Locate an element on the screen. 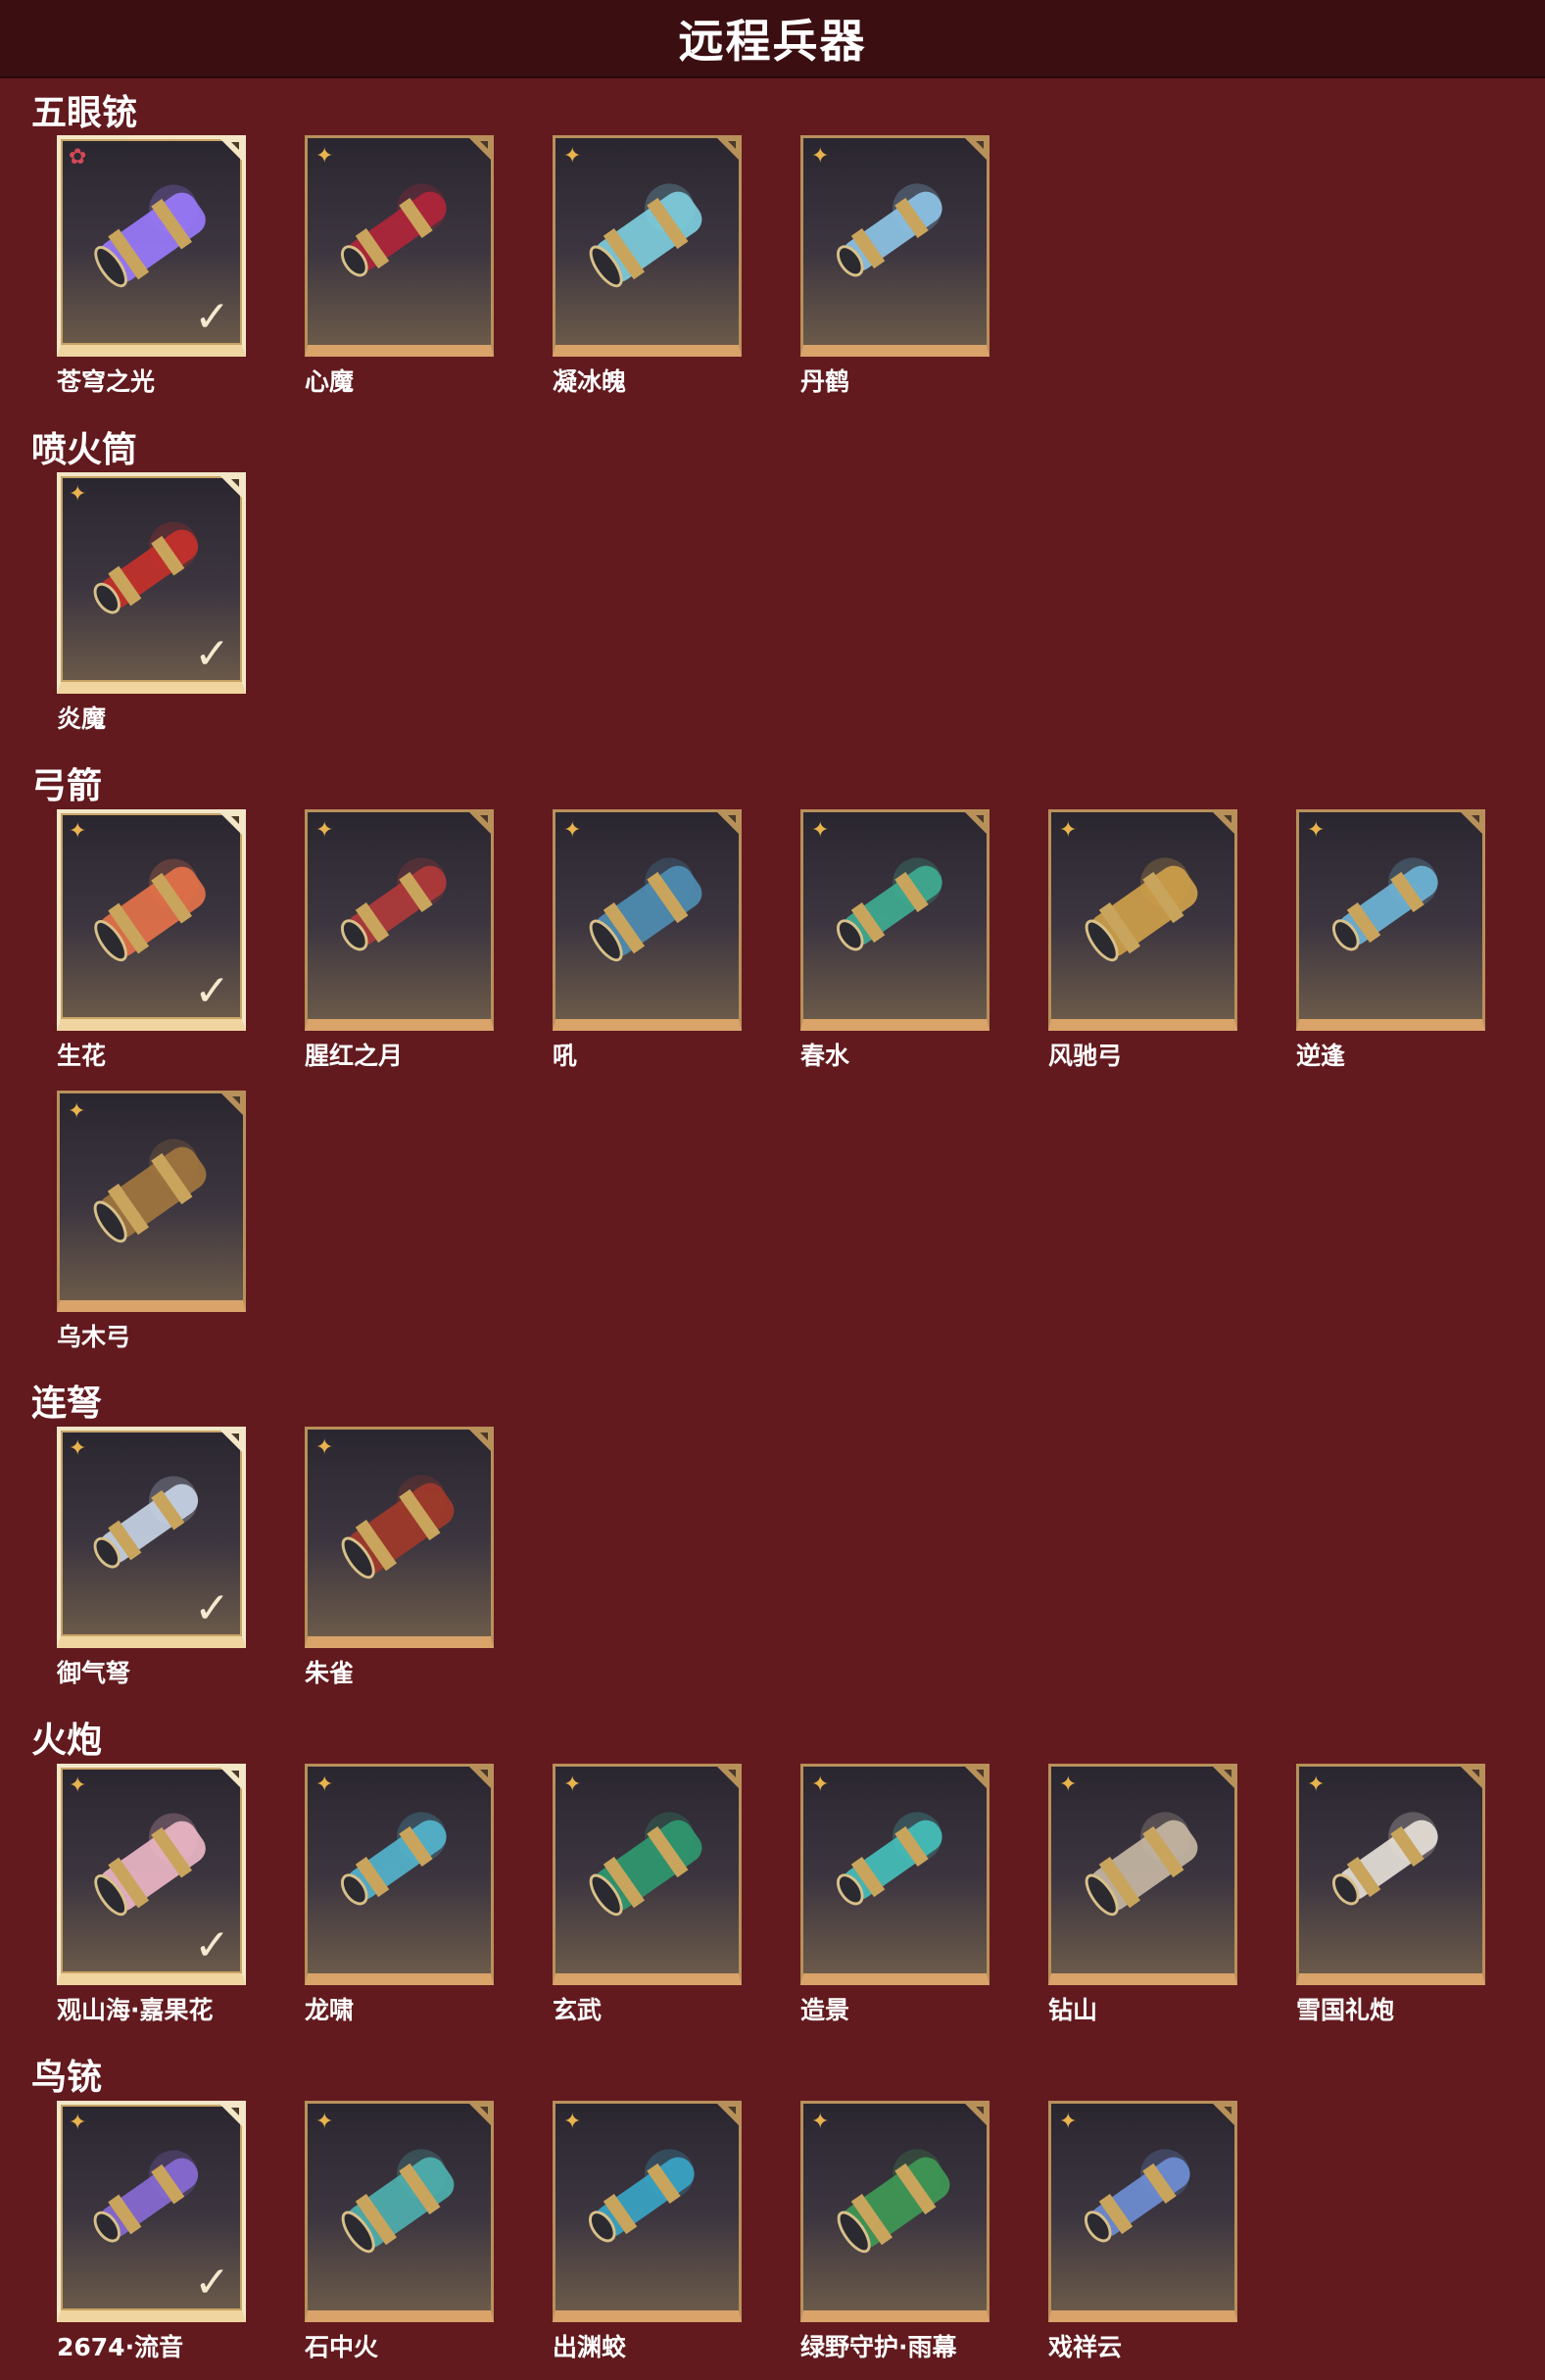 The height and width of the screenshot is (2380, 1545). weapon-name: 腥红之月 is located at coordinates (354, 1056).